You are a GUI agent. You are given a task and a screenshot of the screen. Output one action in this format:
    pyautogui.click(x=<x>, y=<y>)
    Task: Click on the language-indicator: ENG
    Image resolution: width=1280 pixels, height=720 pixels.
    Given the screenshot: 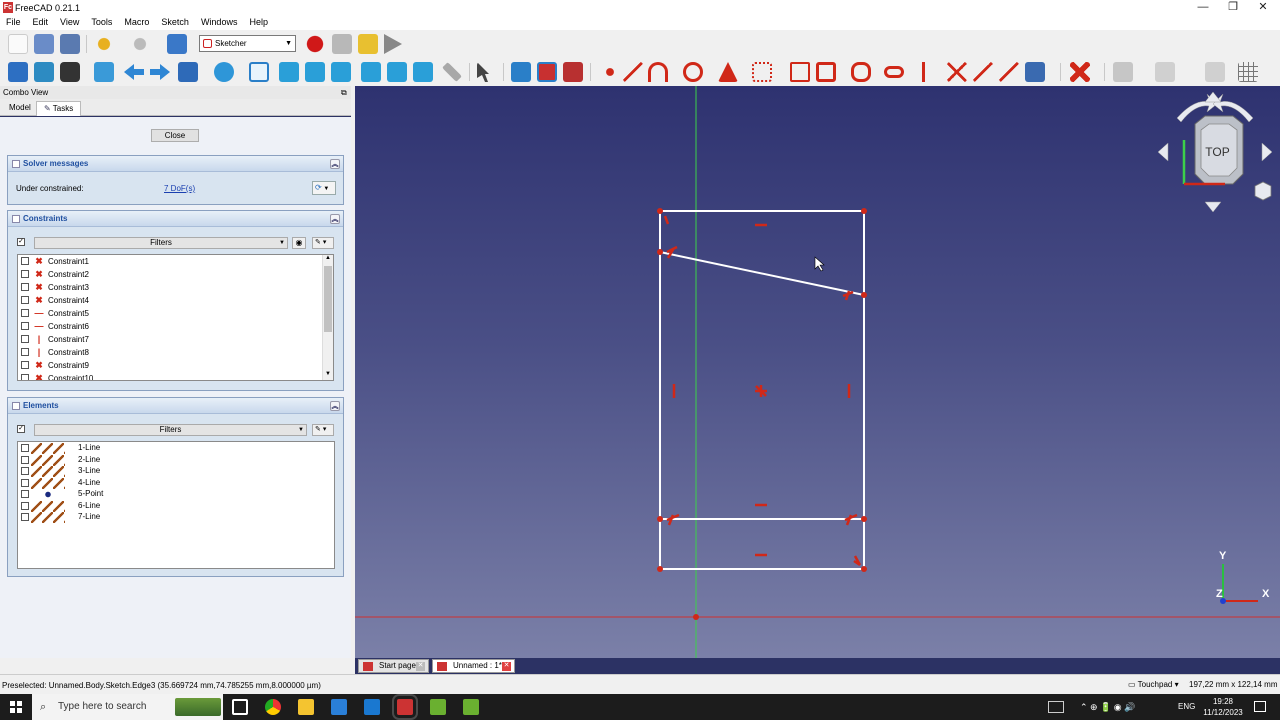 What is the action you would take?
    pyautogui.click(x=1186, y=707)
    